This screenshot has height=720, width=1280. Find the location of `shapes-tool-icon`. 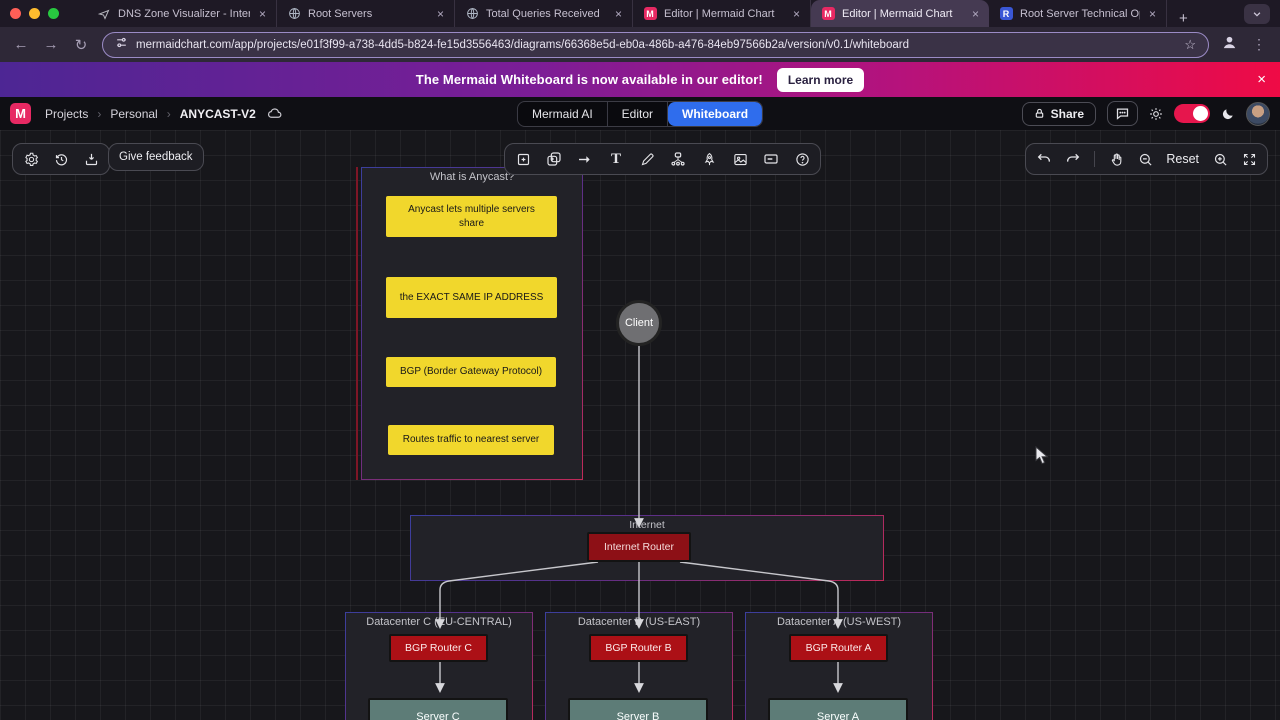

shapes-tool-icon is located at coordinates (554, 159).